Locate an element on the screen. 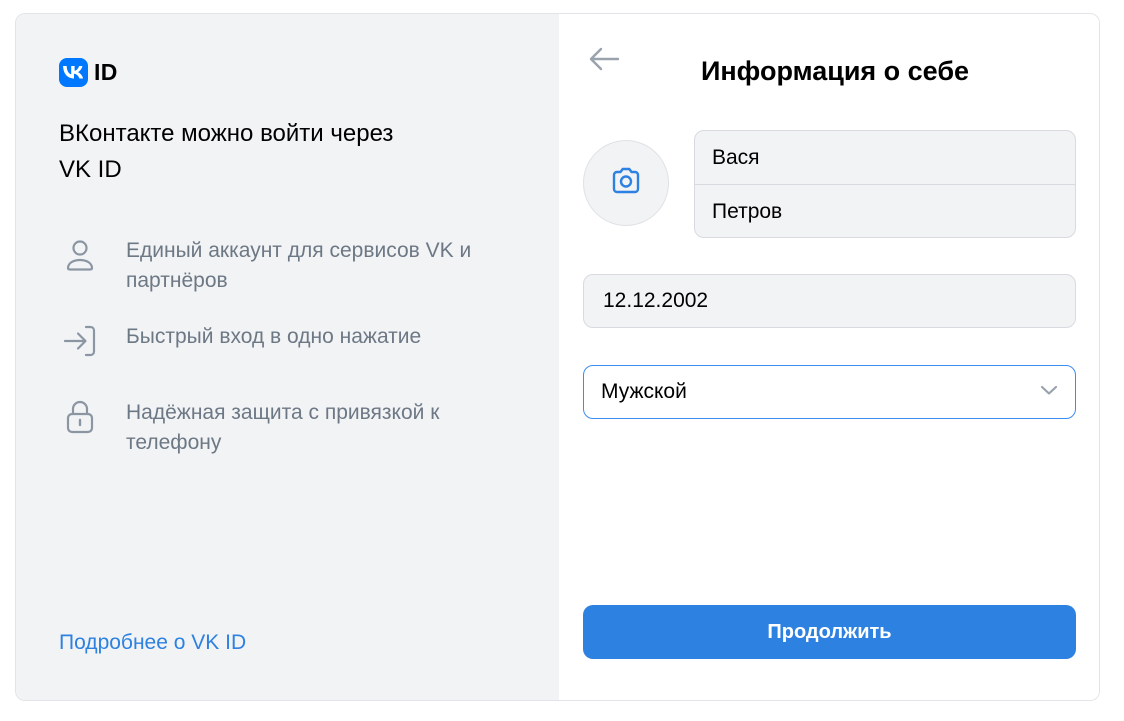  name-fields is located at coordinates (885, 184).